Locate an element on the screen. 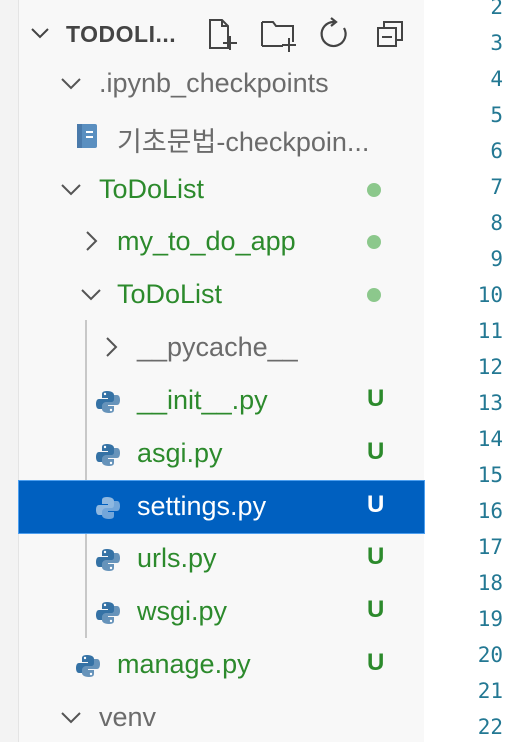 The image size is (507, 744). tree-item-urls-py: urls.py U is located at coordinates (221, 559).